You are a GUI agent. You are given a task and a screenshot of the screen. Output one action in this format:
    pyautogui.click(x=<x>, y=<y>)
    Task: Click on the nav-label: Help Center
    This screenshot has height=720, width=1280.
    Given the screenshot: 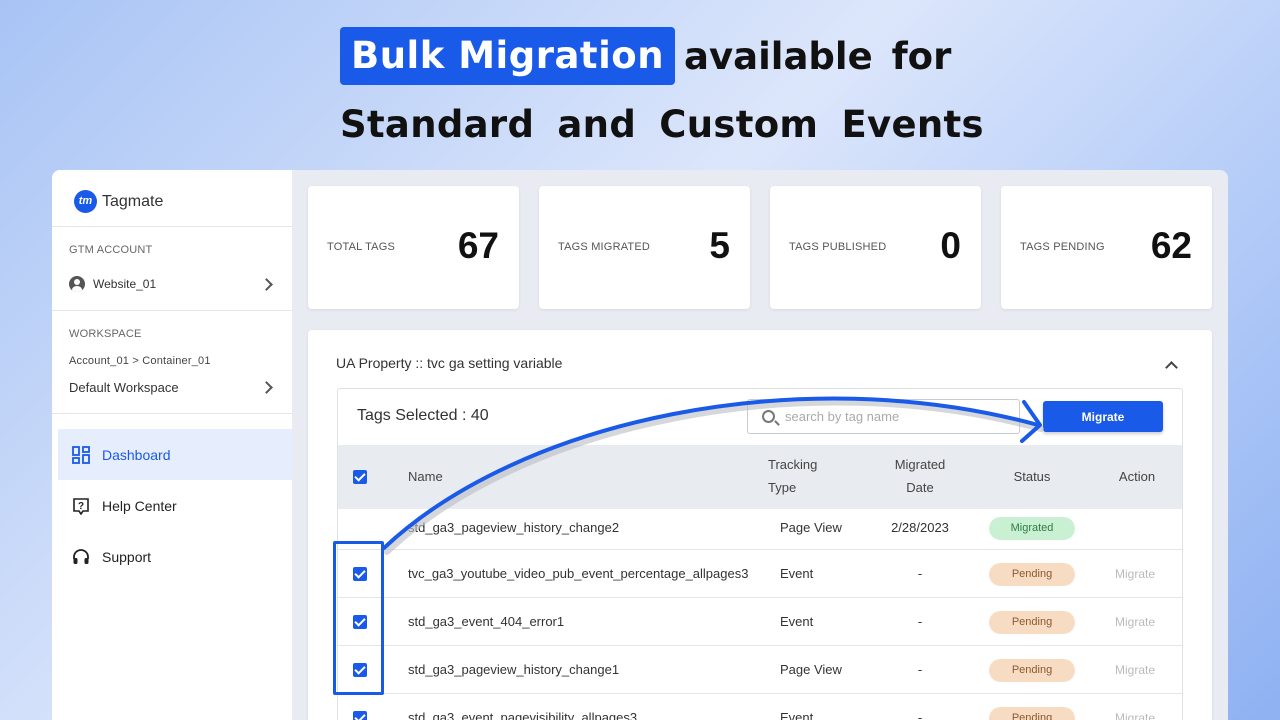 What is the action you would take?
    pyautogui.click(x=139, y=505)
    